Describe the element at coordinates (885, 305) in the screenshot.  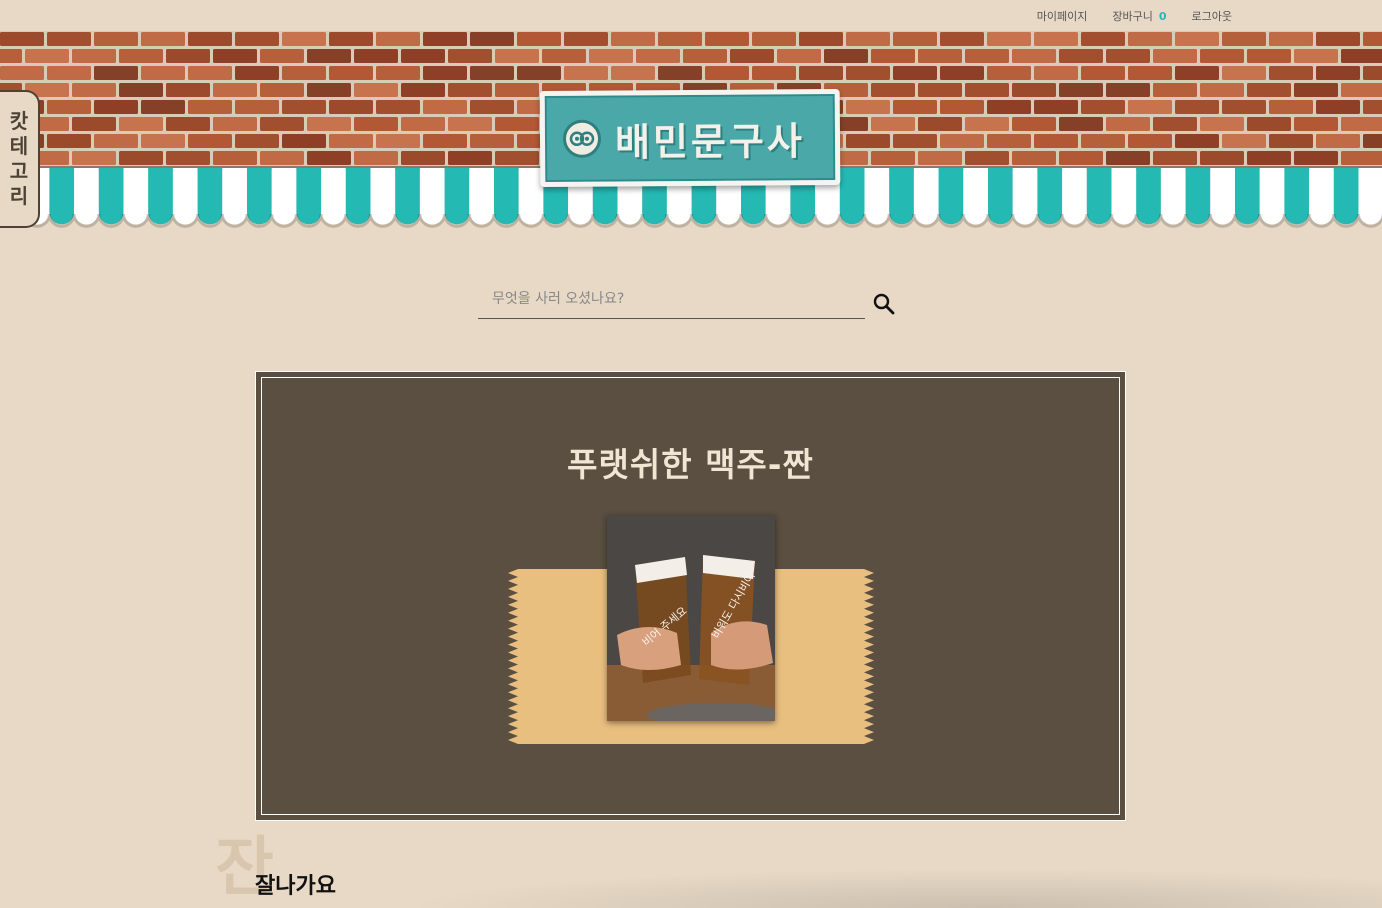
I see `search-icon` at that location.